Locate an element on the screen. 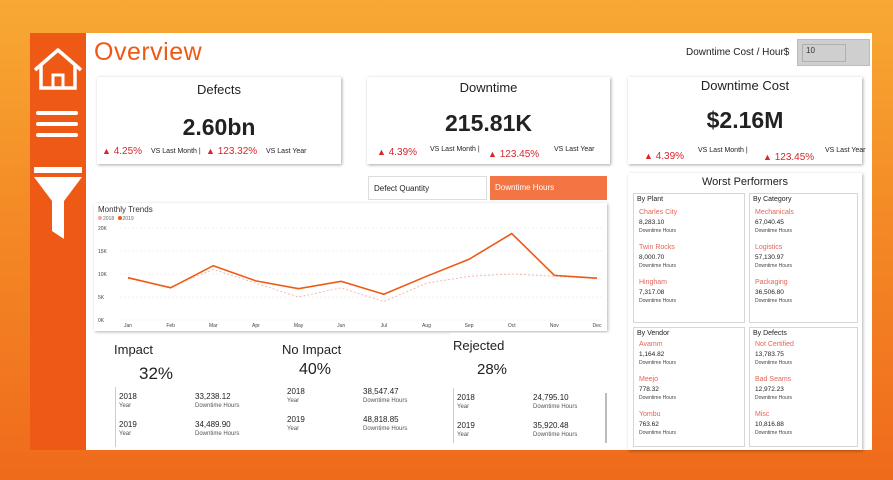  x-tick-label: Aug is located at coordinates (426, 326).